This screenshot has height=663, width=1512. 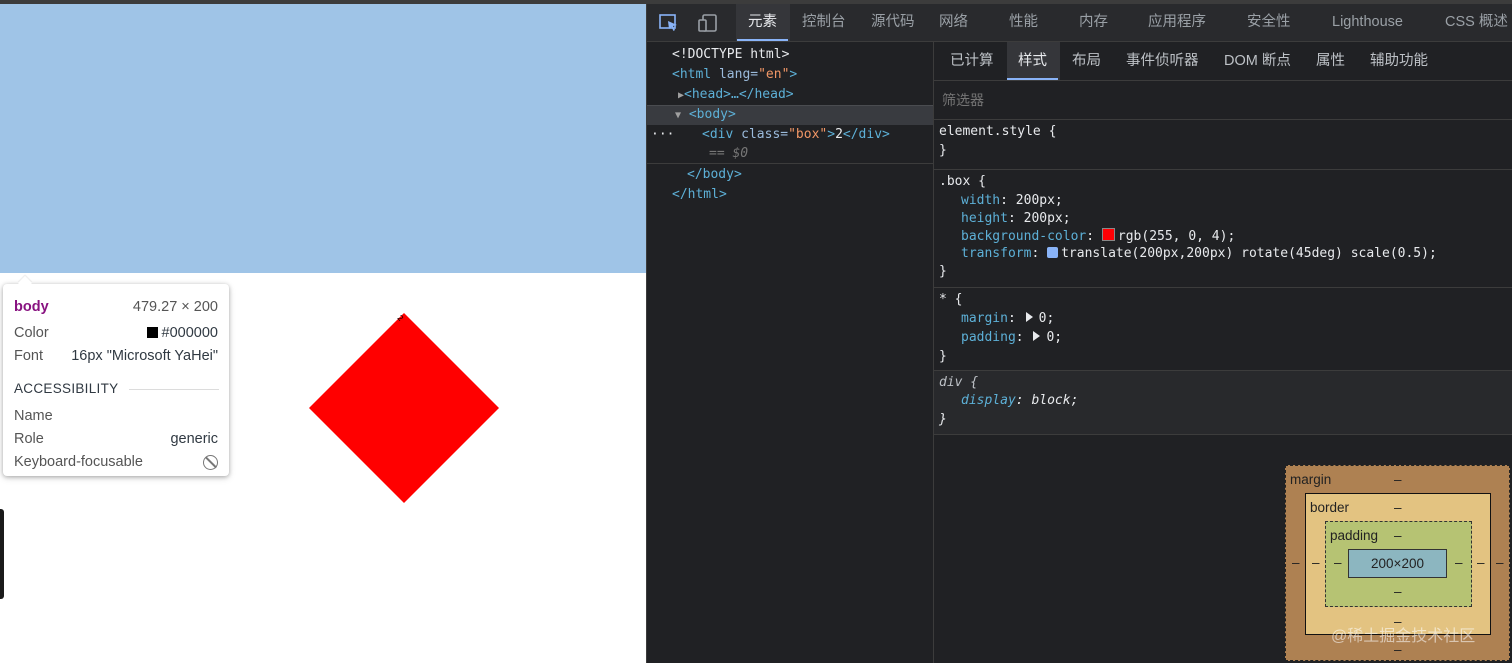 I want to click on prop-height: height: 200px;, so click(x=1016, y=219).